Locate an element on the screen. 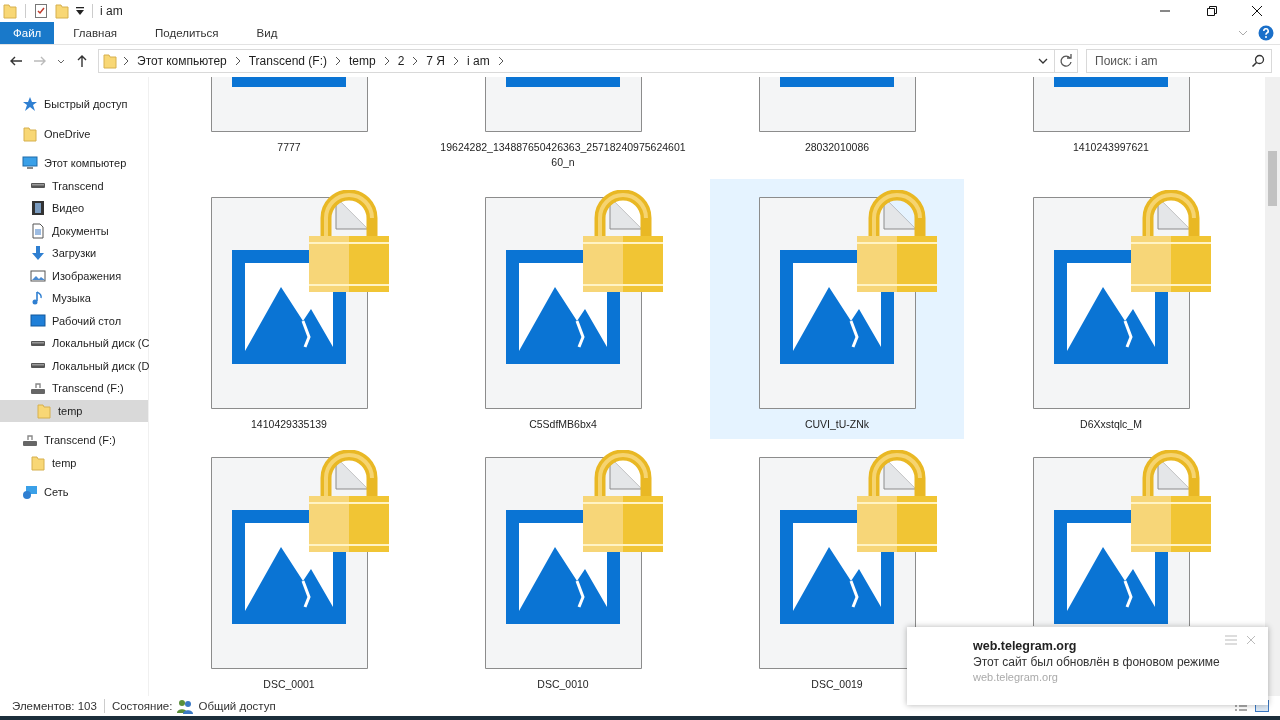 Image resolution: width=1280 pixels, height=720 pixels. breadcrumb: Этот компьютер is located at coordinates (182, 61).